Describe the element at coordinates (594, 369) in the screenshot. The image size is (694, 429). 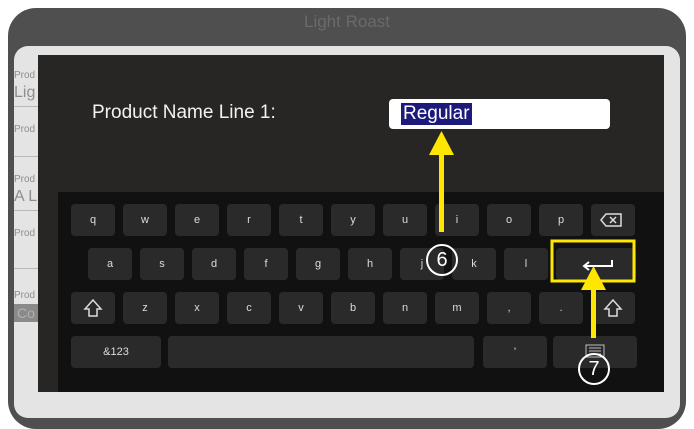
I see `step-7-badge: 7` at that location.